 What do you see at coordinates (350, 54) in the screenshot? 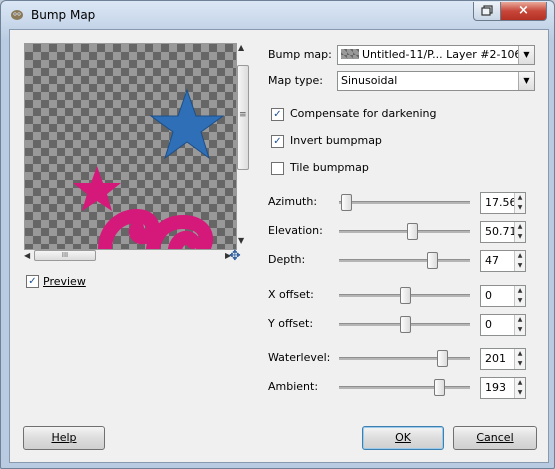
I see `layer-thumbnail-icon` at bounding box center [350, 54].